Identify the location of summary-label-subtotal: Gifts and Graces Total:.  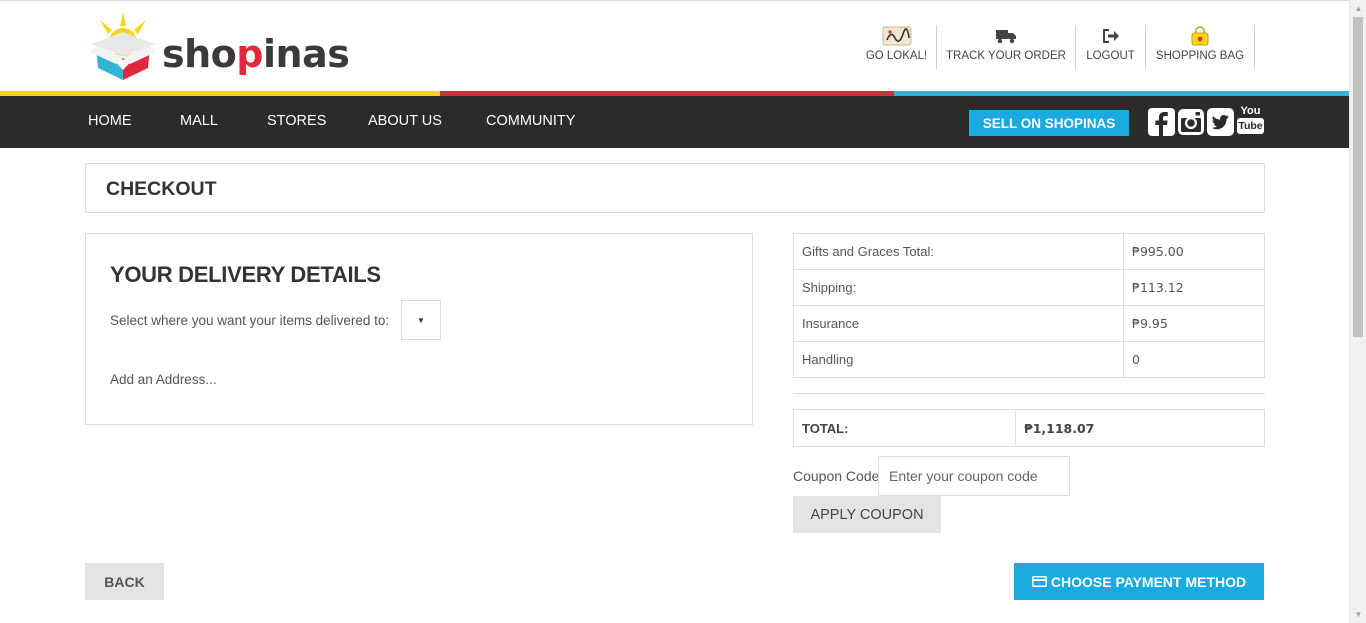
(958, 251).